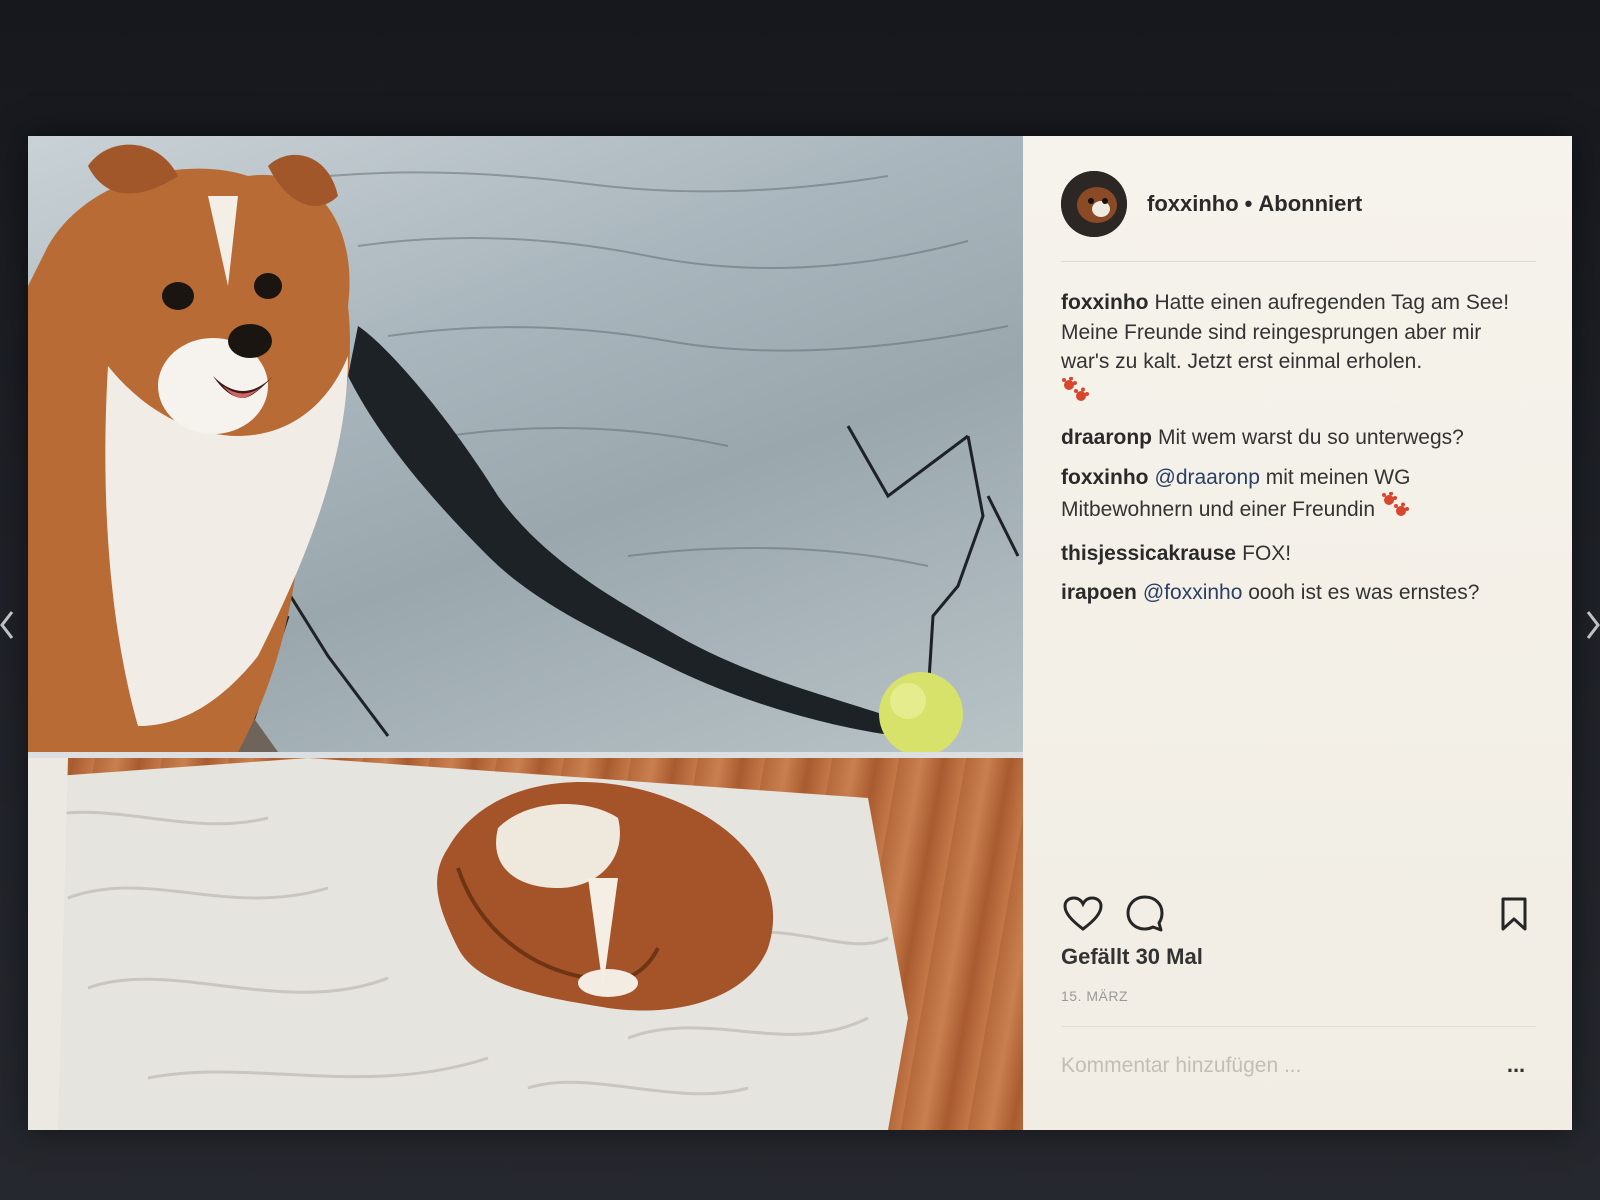 This screenshot has width=1600, height=1200. Describe the element at coordinates (1106, 437) in the screenshot. I see `comment-username: draaronp` at that location.